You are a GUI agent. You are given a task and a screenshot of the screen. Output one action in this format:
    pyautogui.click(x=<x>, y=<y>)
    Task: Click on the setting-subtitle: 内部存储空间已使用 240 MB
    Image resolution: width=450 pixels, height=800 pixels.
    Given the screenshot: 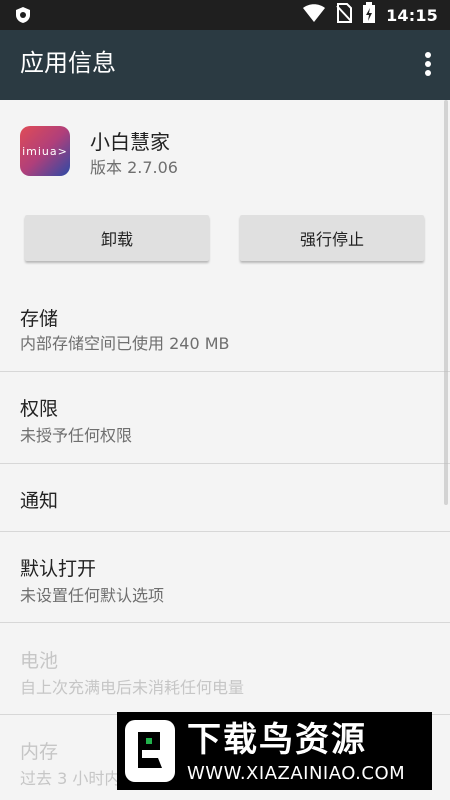 What is the action you would take?
    pyautogui.click(x=125, y=343)
    